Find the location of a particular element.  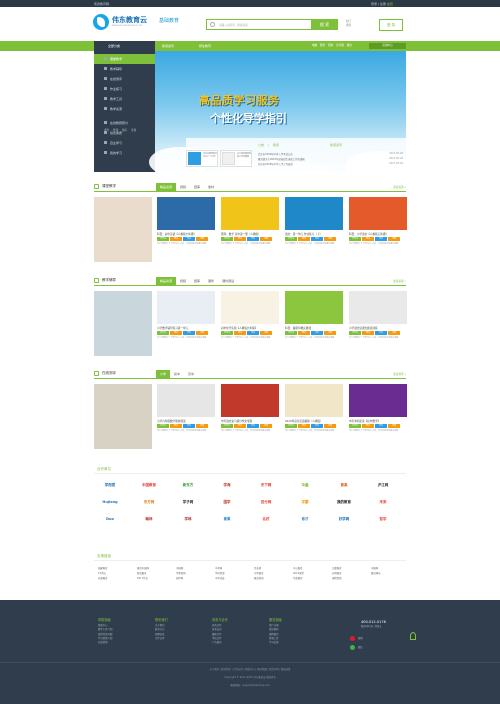

friend-link: 文都教育 is located at coordinates (337, 568).